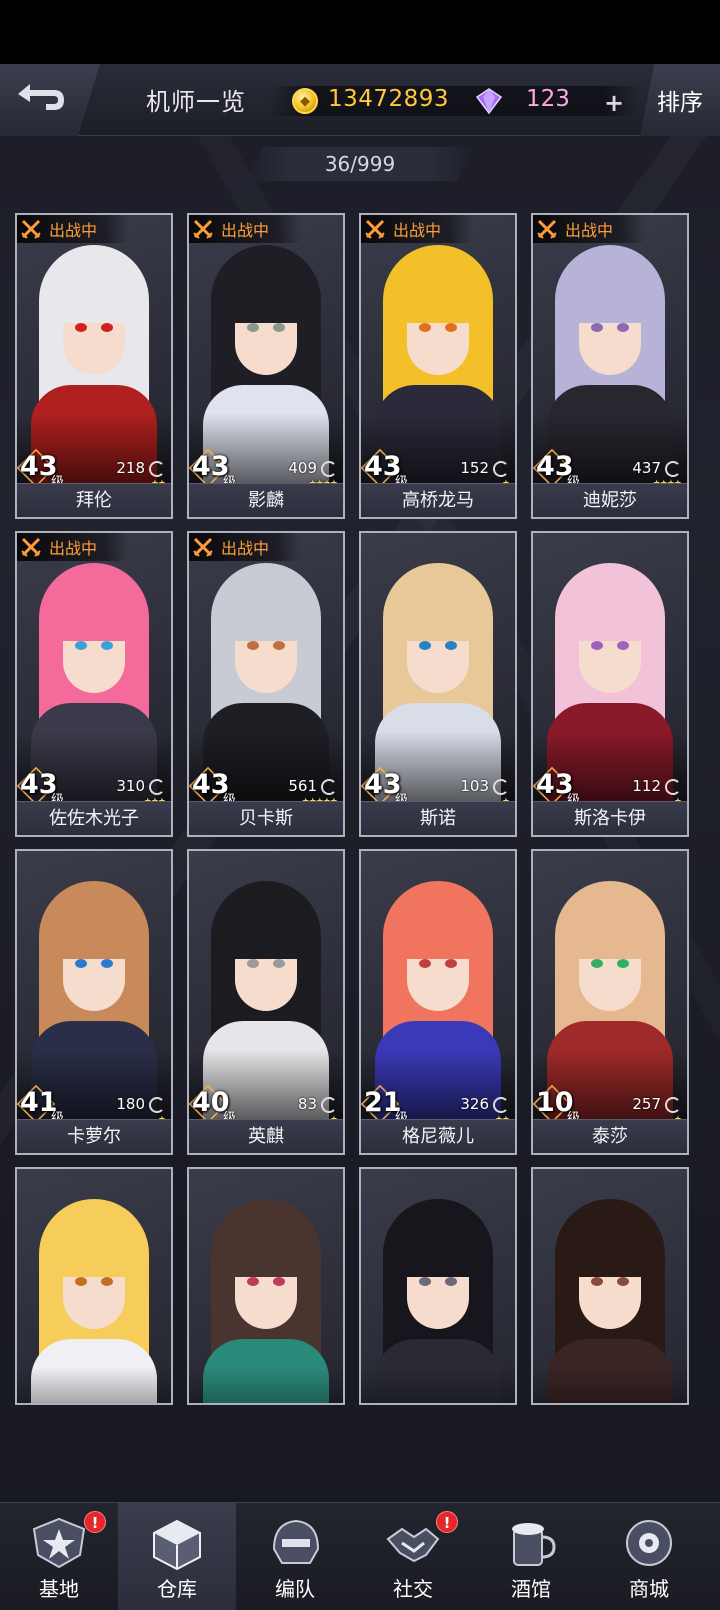 This screenshot has height=1610, width=720. What do you see at coordinates (95, 1522) in the screenshot?
I see `notification-badge: !` at bounding box center [95, 1522].